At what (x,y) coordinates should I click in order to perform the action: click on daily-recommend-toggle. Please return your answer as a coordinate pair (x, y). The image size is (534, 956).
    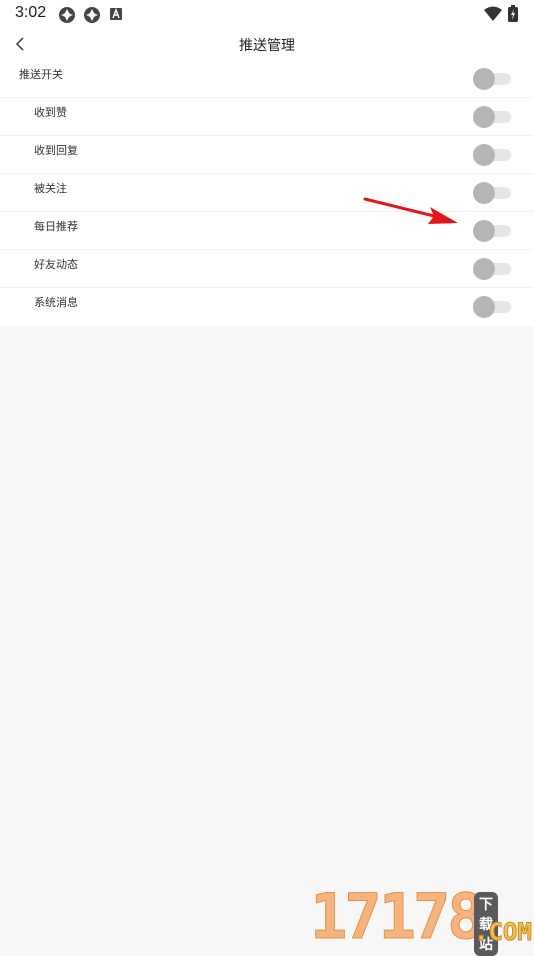
    Looking at the image, I should click on (492, 231).